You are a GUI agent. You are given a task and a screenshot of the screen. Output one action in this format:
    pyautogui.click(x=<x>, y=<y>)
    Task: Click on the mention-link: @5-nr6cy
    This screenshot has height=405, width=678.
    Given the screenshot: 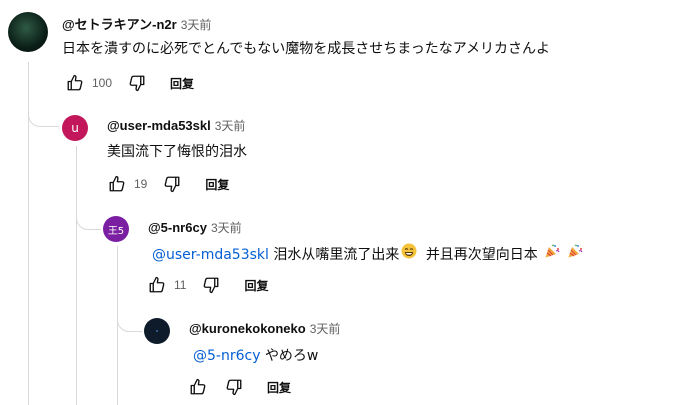 What is the action you would take?
    pyautogui.click(x=226, y=356)
    